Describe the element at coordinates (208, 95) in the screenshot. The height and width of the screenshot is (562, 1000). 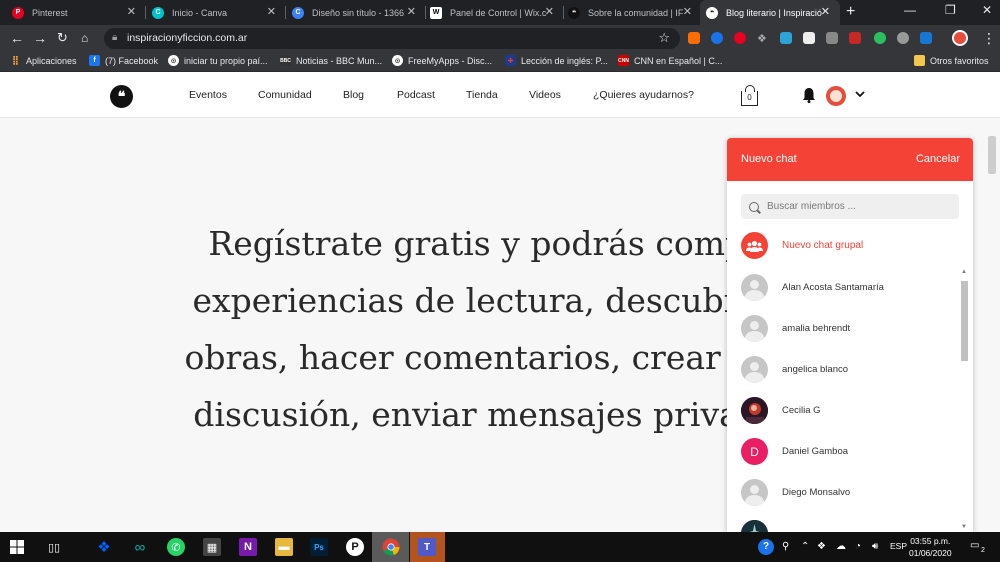
I see `nav-eventos: Eventos` at that location.